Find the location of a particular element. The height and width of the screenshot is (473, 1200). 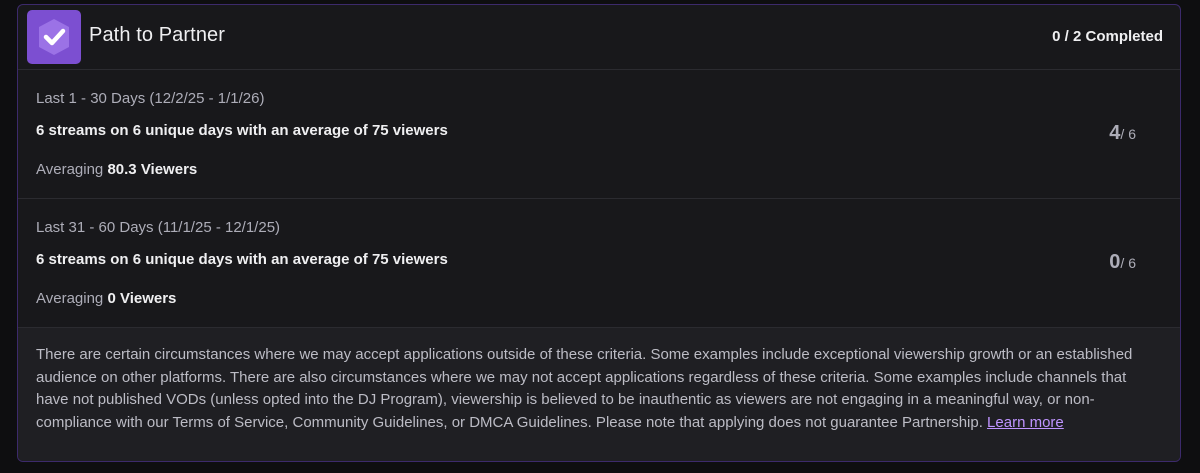

period-average: Averaging 80.3 Viewers is located at coordinates (116, 169).